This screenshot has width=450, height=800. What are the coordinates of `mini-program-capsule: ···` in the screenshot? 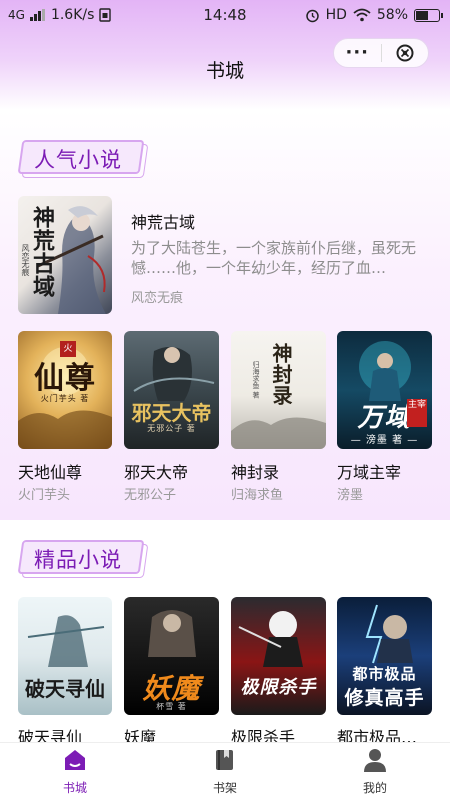 It's located at (381, 53).